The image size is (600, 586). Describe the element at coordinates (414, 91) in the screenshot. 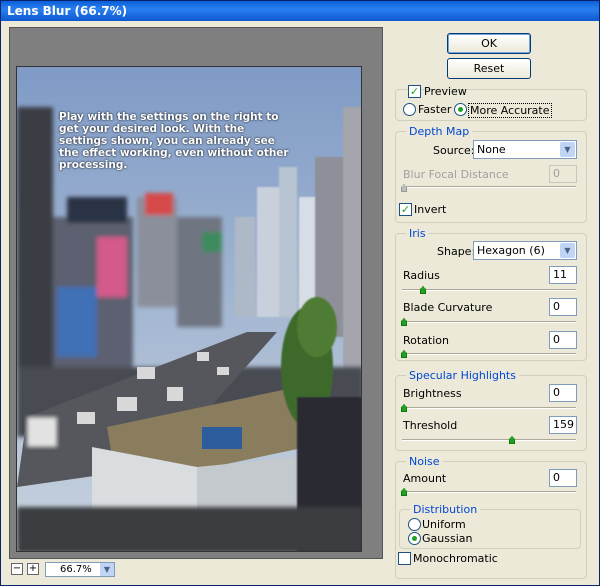

I see `preview-checkbox: ✓` at that location.